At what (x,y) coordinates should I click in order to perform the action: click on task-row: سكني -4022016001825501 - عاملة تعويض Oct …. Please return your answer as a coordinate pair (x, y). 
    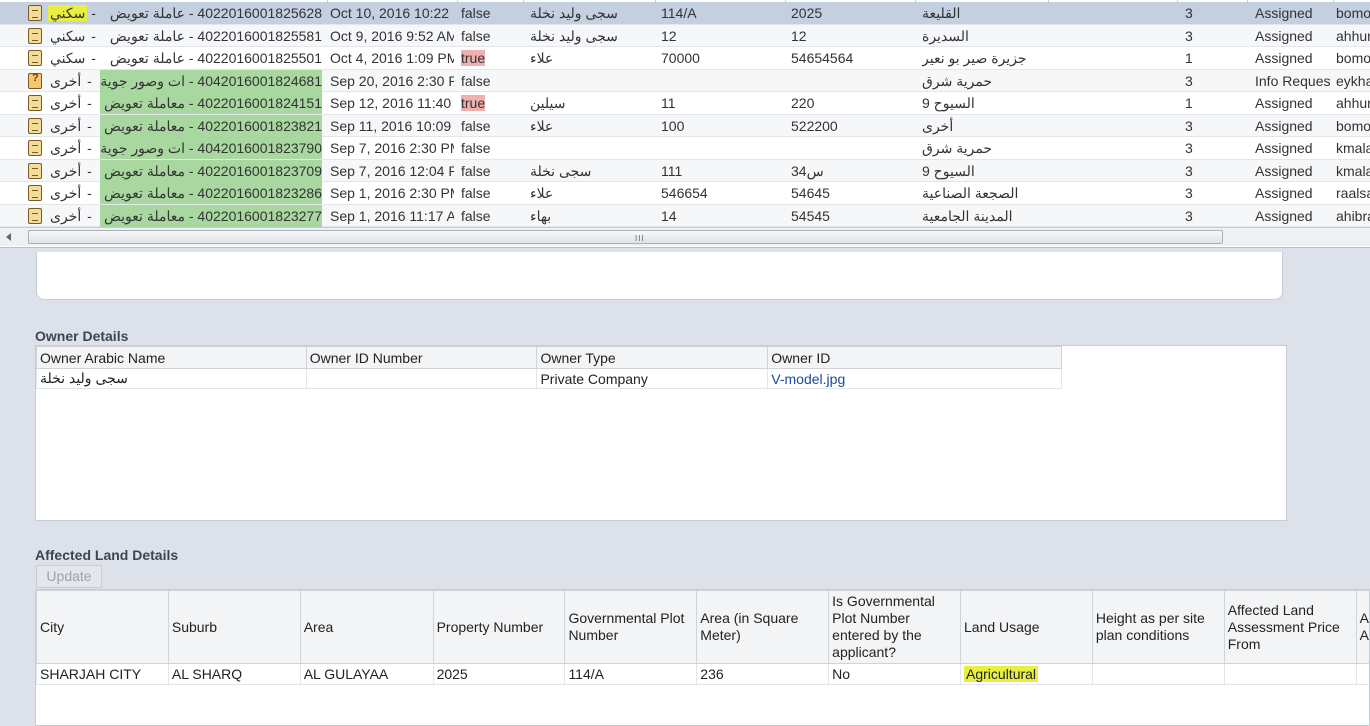
    Looking at the image, I should click on (685, 58).